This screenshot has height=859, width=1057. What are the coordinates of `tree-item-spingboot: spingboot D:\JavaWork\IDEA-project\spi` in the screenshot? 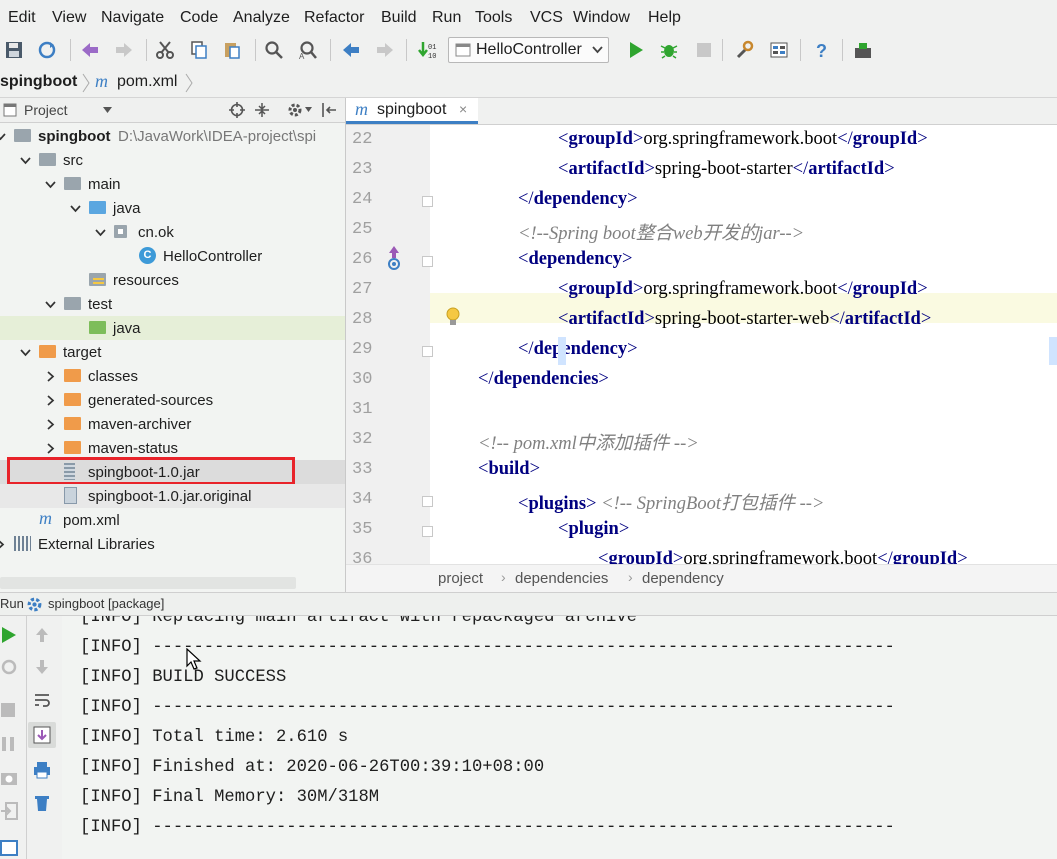 It's located at (172, 136).